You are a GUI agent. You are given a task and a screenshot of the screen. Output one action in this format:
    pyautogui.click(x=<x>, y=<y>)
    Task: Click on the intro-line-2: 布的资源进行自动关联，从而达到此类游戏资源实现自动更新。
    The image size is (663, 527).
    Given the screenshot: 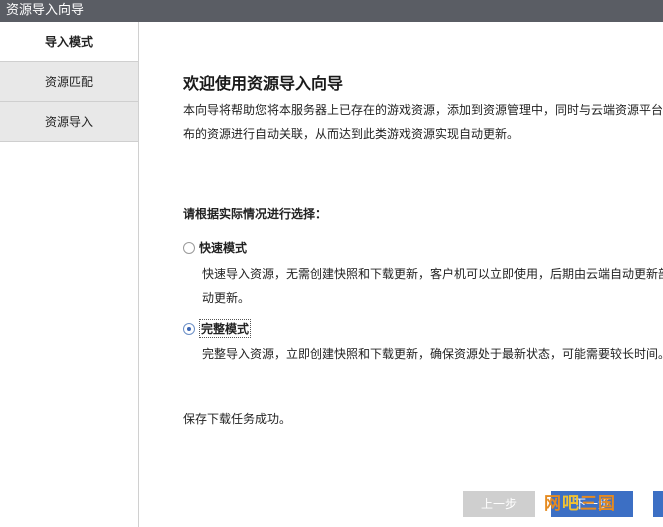 What is the action you would take?
    pyautogui.click(x=351, y=134)
    